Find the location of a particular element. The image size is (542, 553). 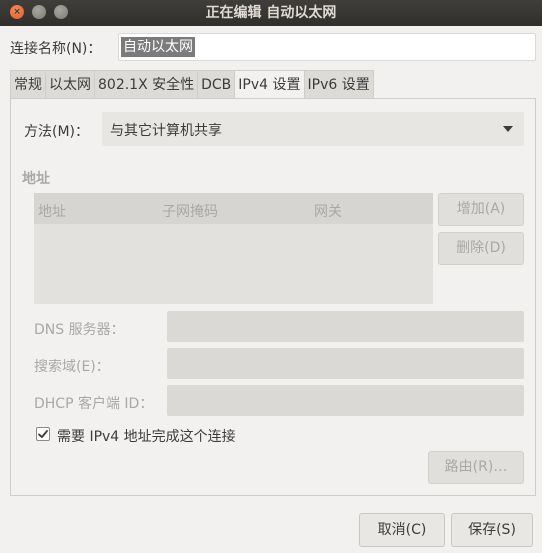

close-window-button: × is located at coordinates (17, 12).